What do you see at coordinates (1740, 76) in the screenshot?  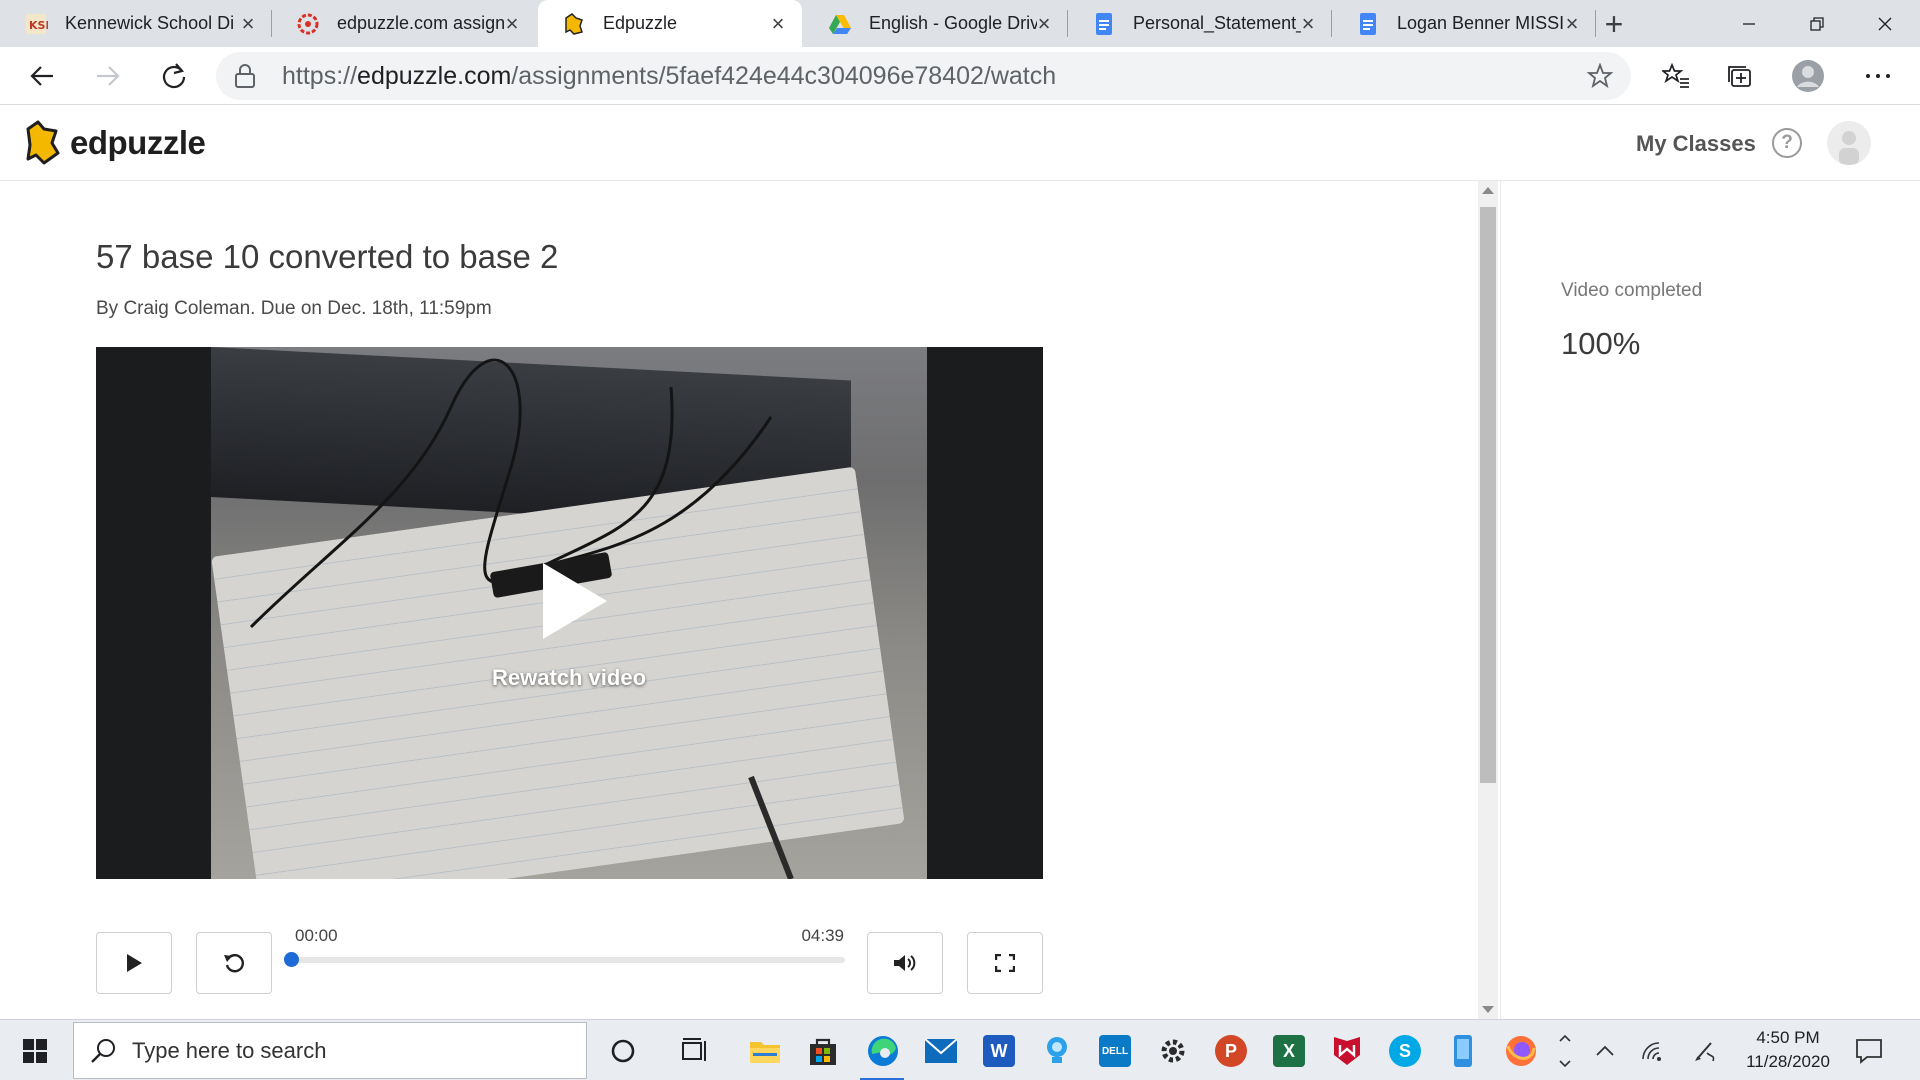 I see `collections-icon` at bounding box center [1740, 76].